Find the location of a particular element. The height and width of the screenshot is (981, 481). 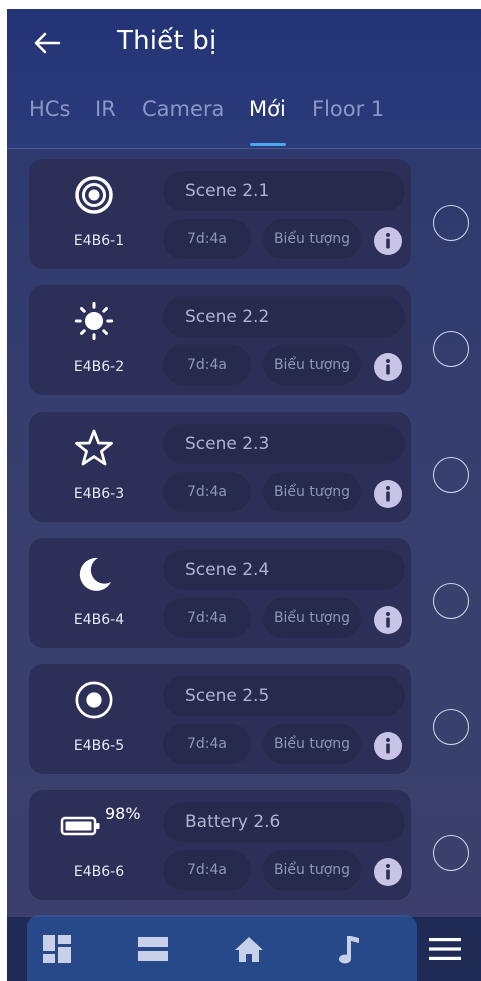

device-code: E4B6-6 is located at coordinates (99, 872).